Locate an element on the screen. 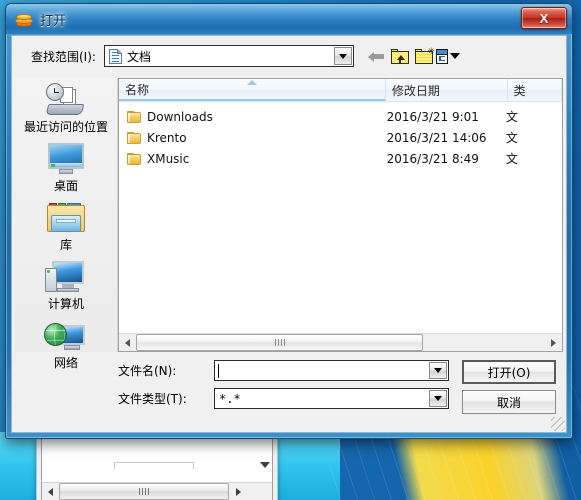  lookin-combobox: 文档 is located at coordinates (228, 56).